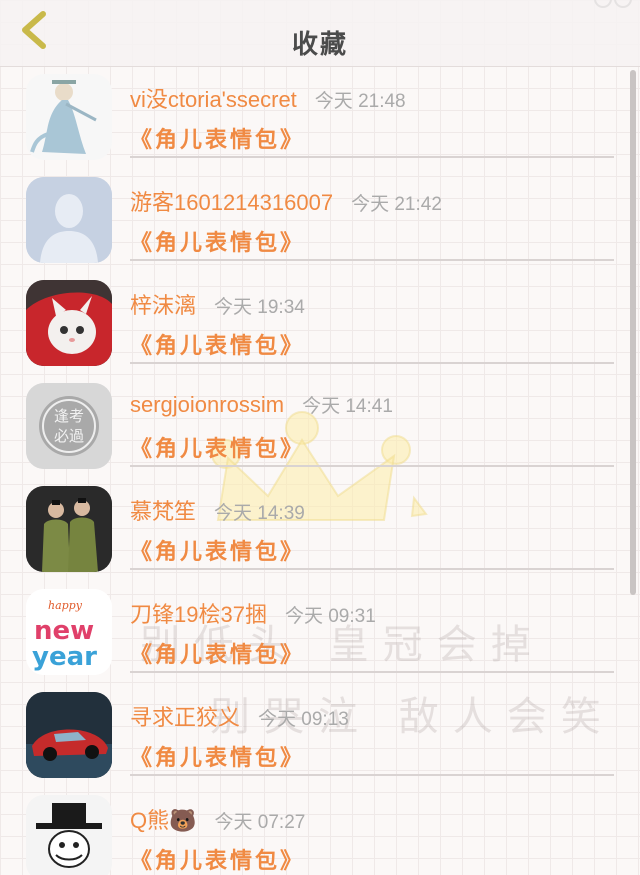  What do you see at coordinates (320, 831) in the screenshot?
I see `list-item: Q熊🐻 今天 07:27 《角儿表情包》` at bounding box center [320, 831].